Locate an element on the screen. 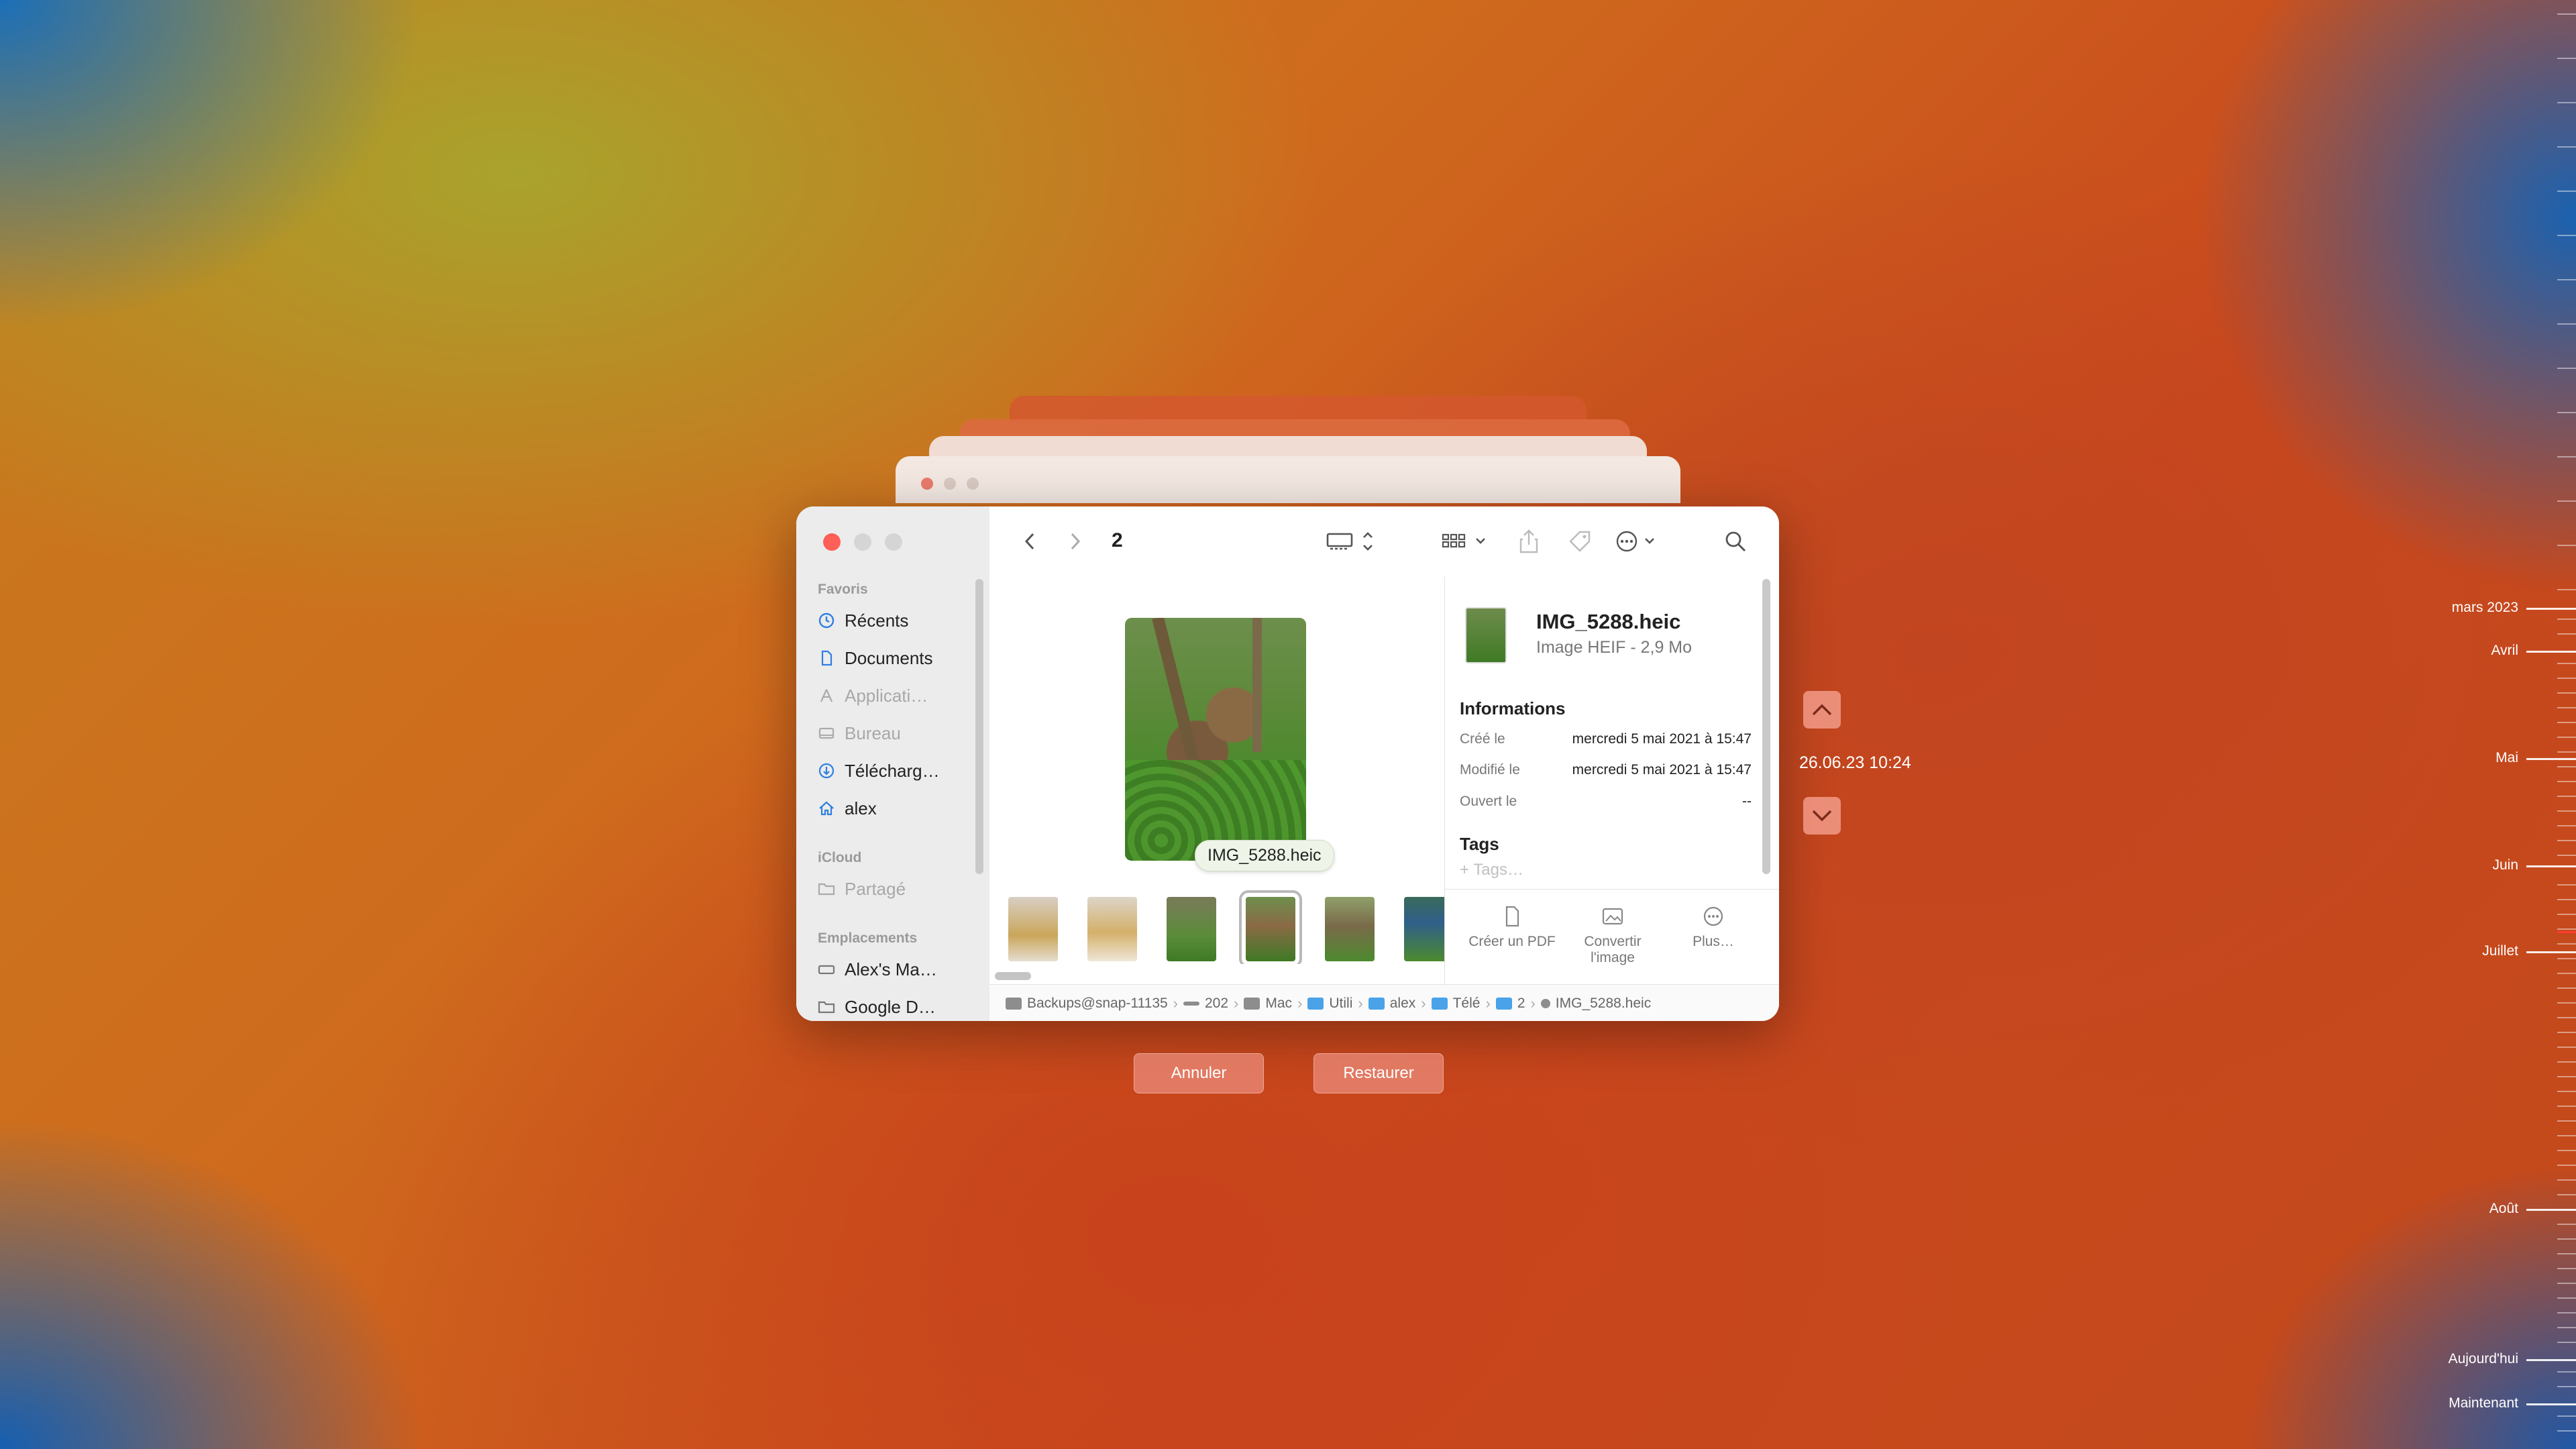 Image resolution: width=2576 pixels, height=1449 pixels. tag-button is located at coordinates (1580, 541).